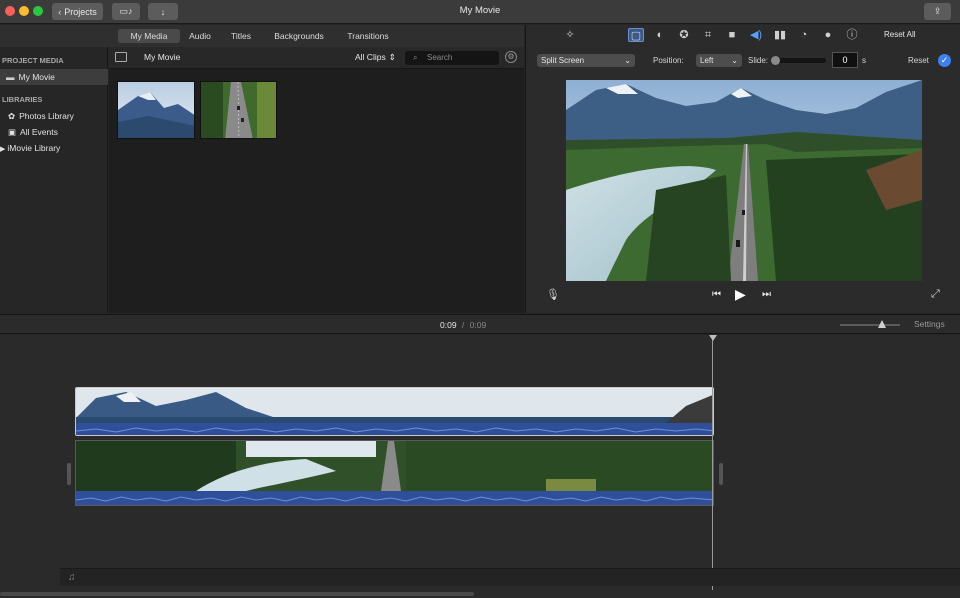 The image size is (960, 598). What do you see at coordinates (10, 77) in the screenshot?
I see `clapper-icon: ▬` at bounding box center [10, 77].